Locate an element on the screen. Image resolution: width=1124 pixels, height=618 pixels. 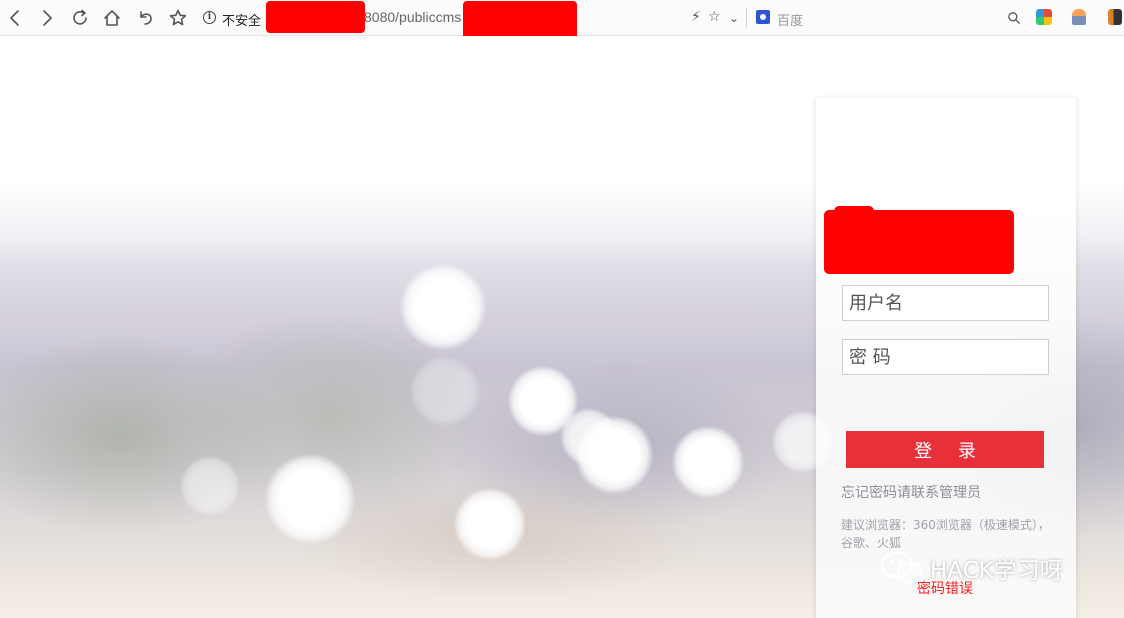
watermark-text: HACK学习呀 is located at coordinates (996, 571).